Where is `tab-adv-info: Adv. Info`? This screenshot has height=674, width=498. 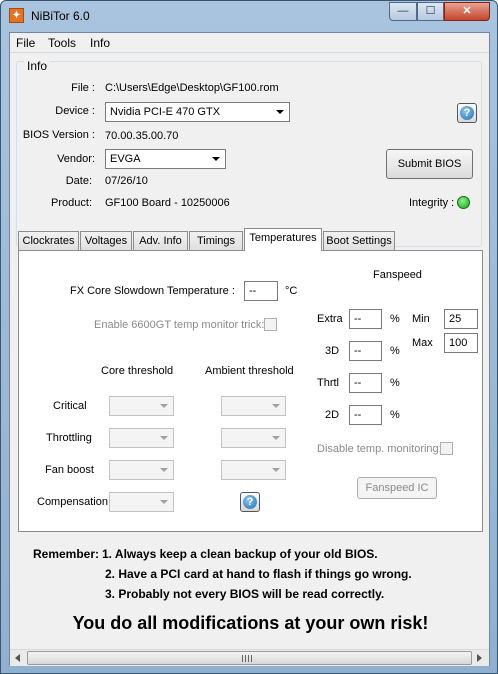
tab-adv-info: Adv. Info is located at coordinates (160, 240).